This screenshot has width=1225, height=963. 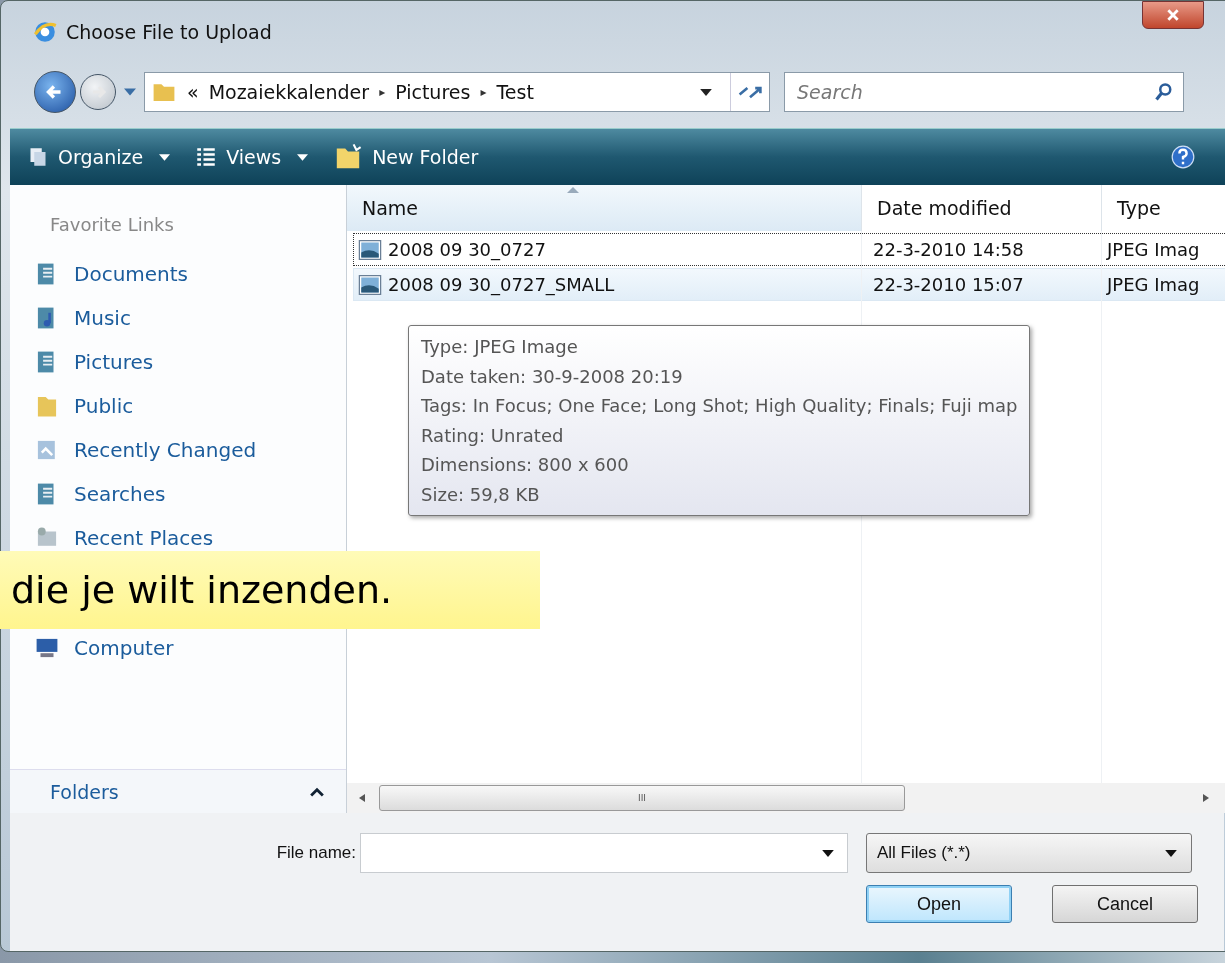 I want to click on breadcrumb: Pictures, so click(x=433, y=92).